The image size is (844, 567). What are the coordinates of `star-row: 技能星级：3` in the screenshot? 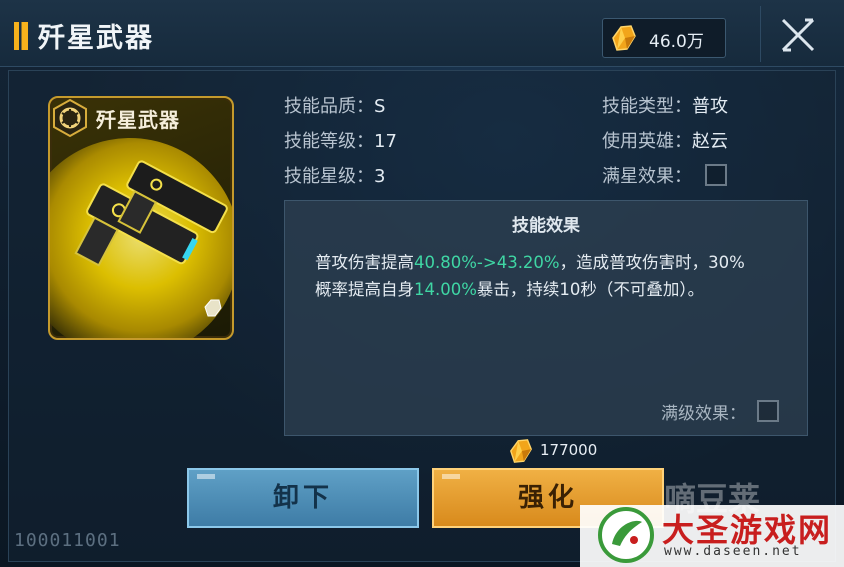 It's located at (334, 175).